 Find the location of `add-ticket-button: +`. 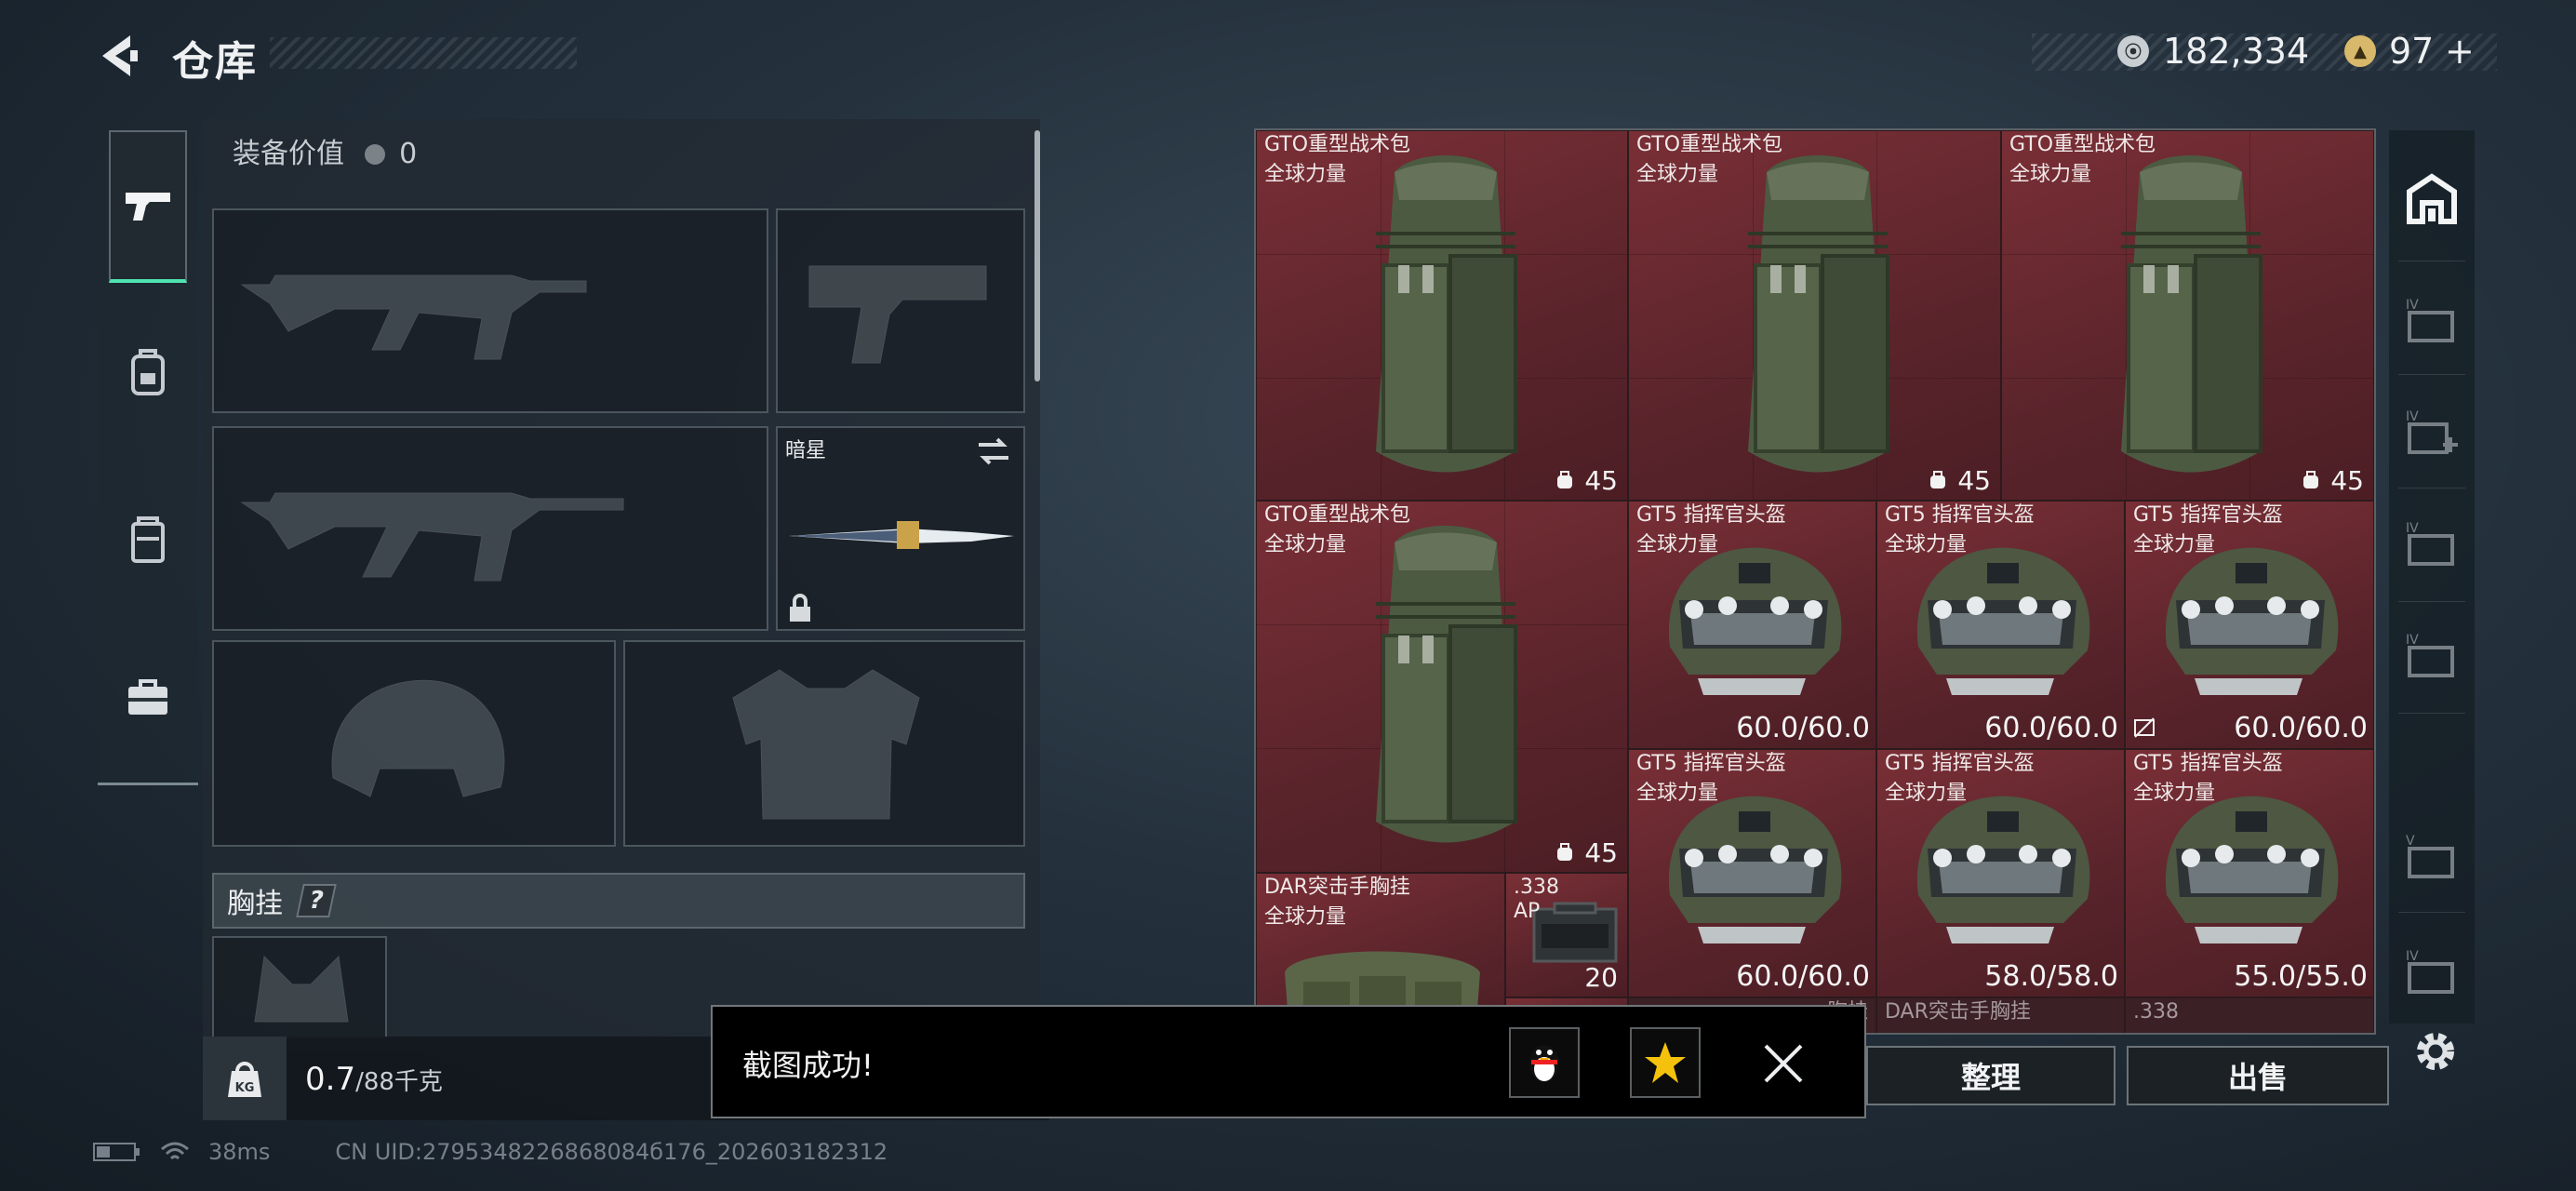

add-ticket-button: + is located at coordinates (2460, 51).